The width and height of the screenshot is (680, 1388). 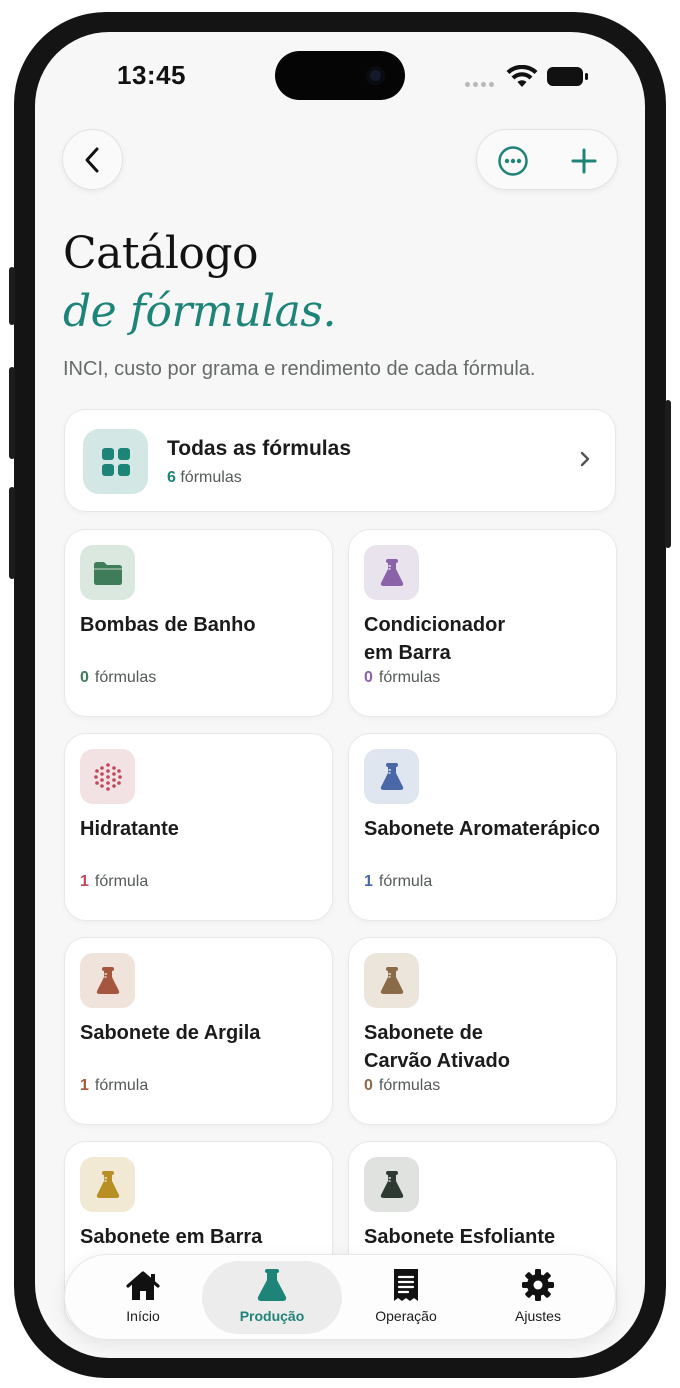 I want to click on receipt-icon, so click(x=406, y=1285).